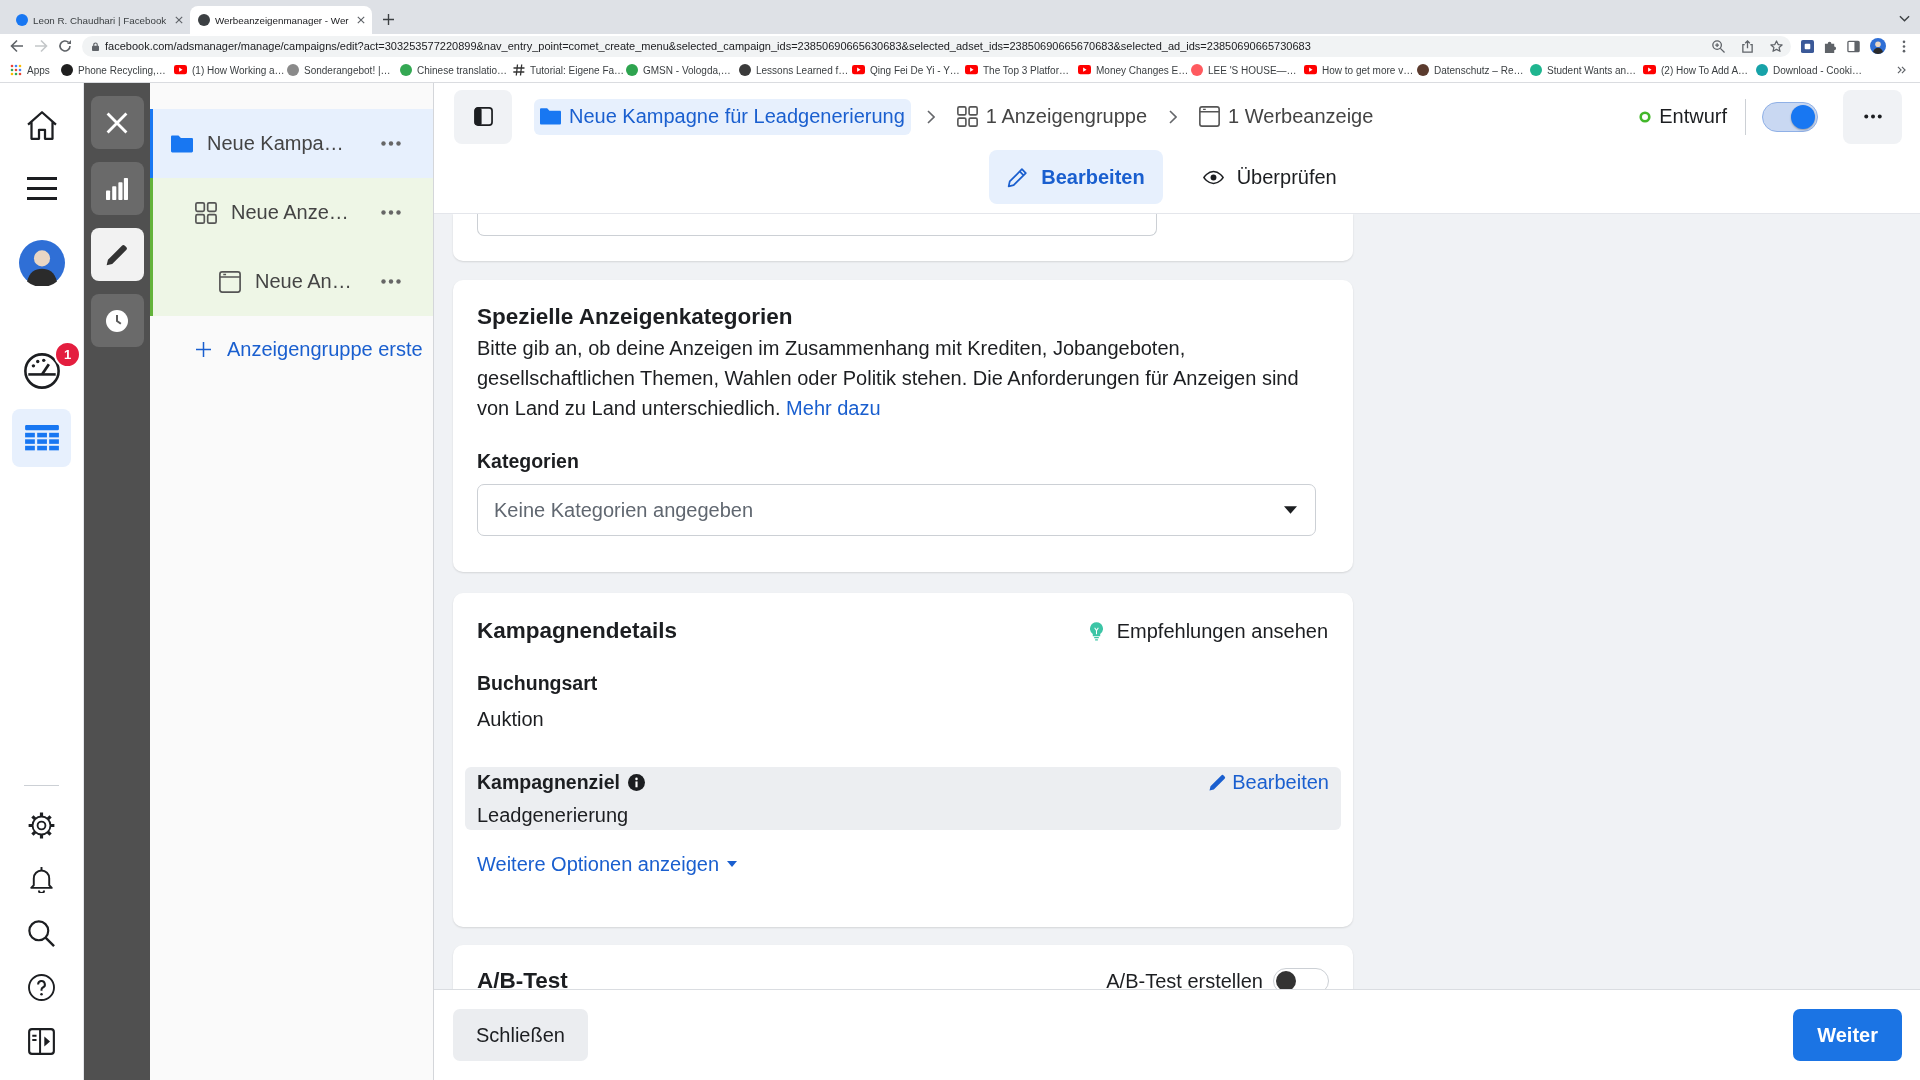 Image resolution: width=1920 pixels, height=1080 pixels. Describe the element at coordinates (1269, 782) in the screenshot. I see `edit-link: Bearbeiten` at that location.